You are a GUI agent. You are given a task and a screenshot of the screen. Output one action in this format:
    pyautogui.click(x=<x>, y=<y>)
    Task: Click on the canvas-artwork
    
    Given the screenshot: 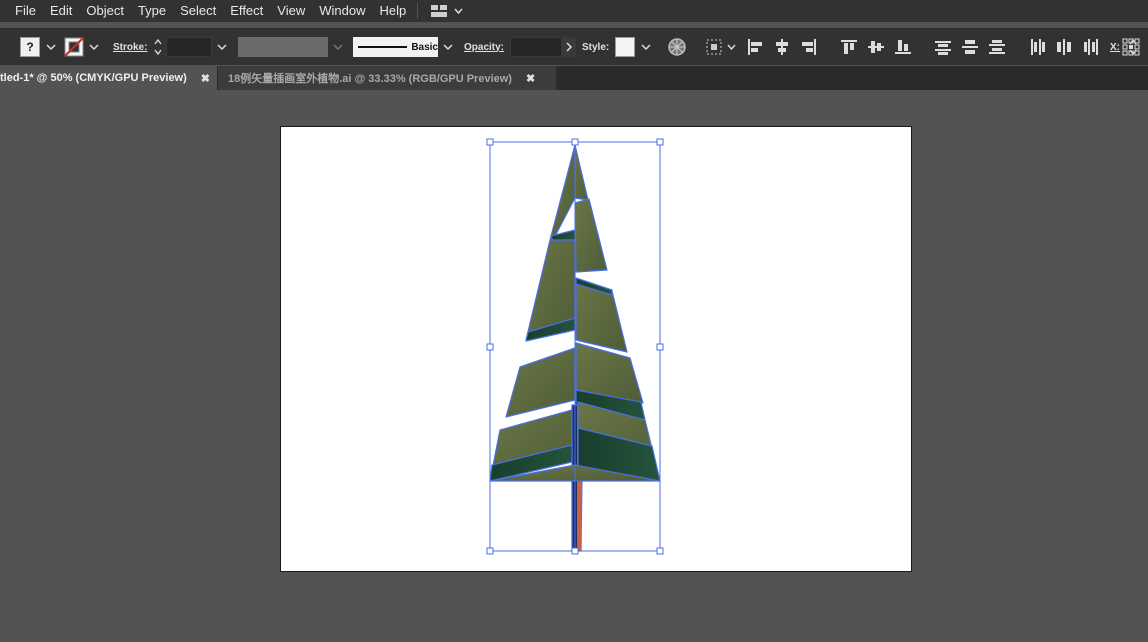 What is the action you would take?
    pyautogui.click(x=575, y=346)
    